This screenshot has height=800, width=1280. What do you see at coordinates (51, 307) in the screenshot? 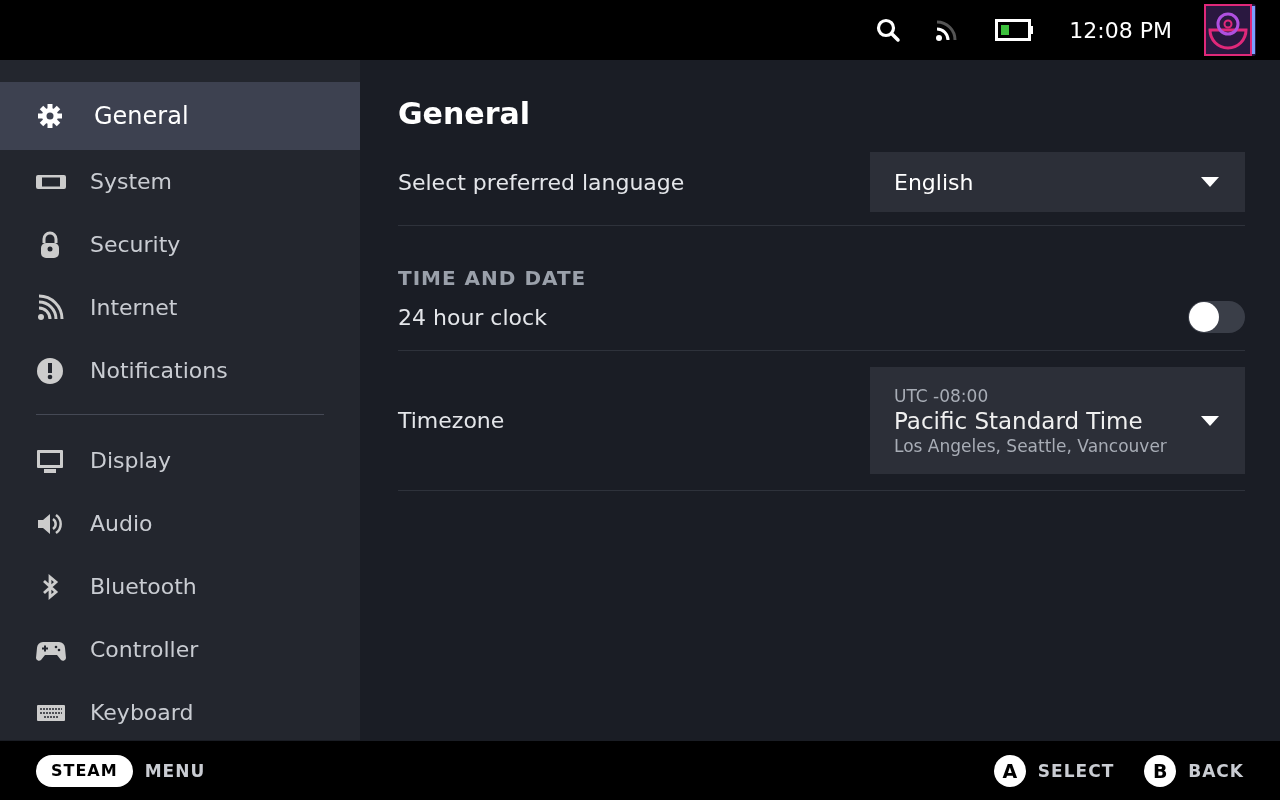
I see `wifi-icon` at bounding box center [51, 307].